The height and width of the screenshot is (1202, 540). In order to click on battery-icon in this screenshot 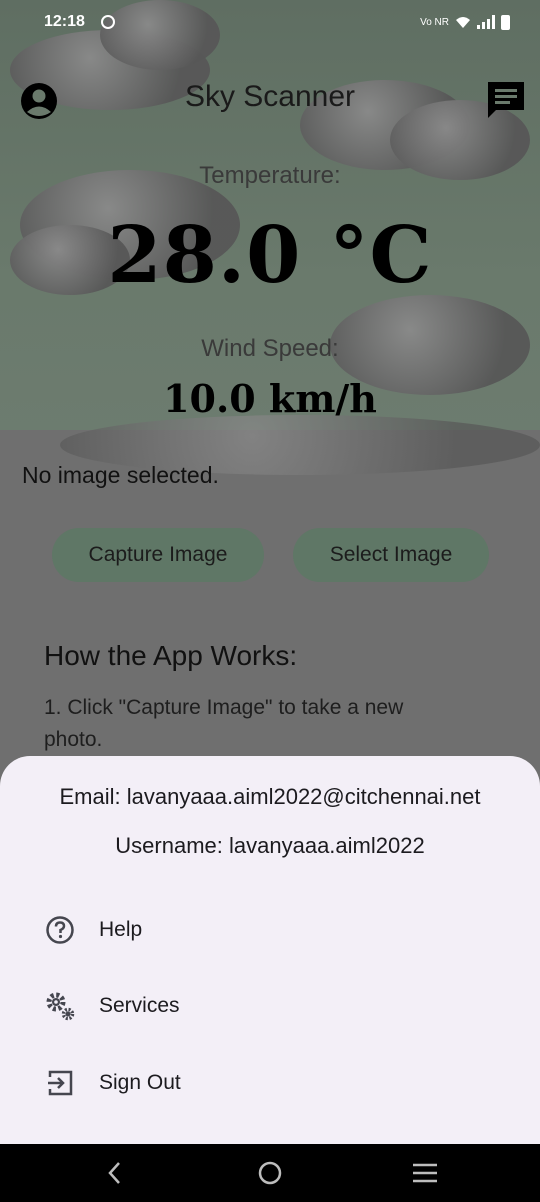, I will do `click(505, 22)`.